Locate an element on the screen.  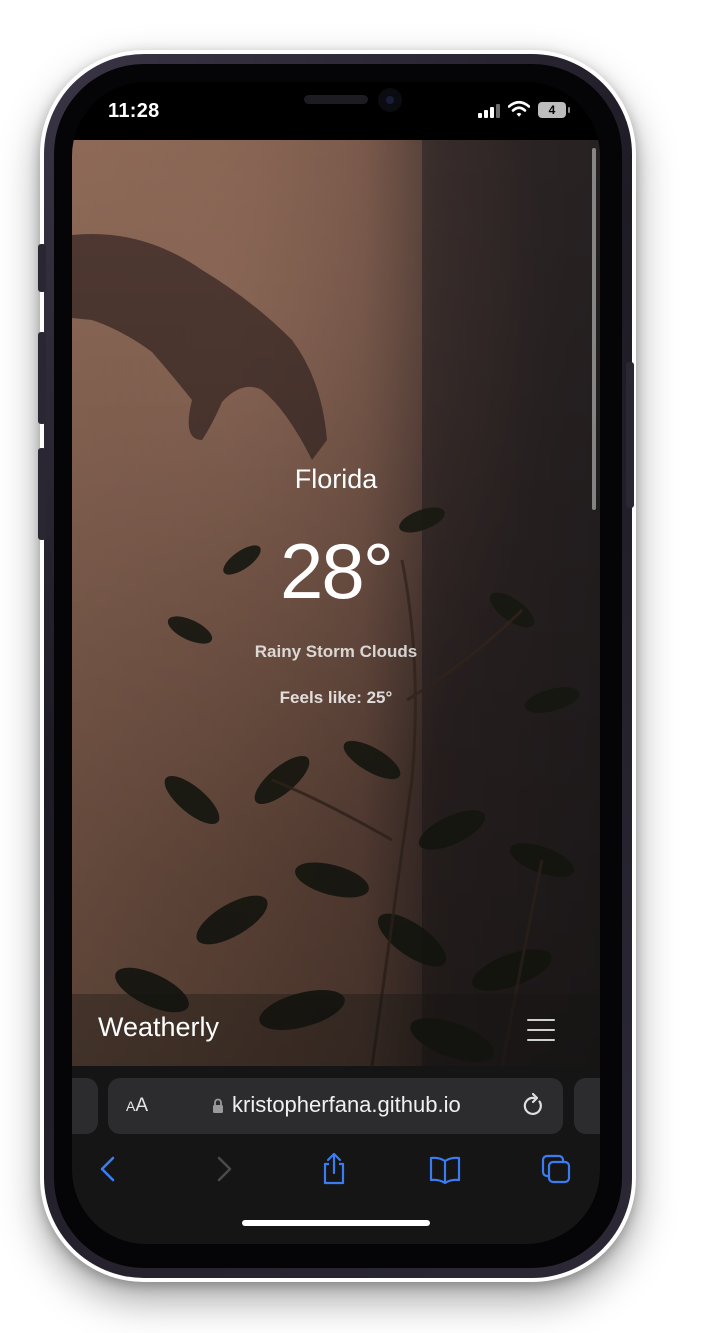
wifi-icon is located at coordinates (519, 108).